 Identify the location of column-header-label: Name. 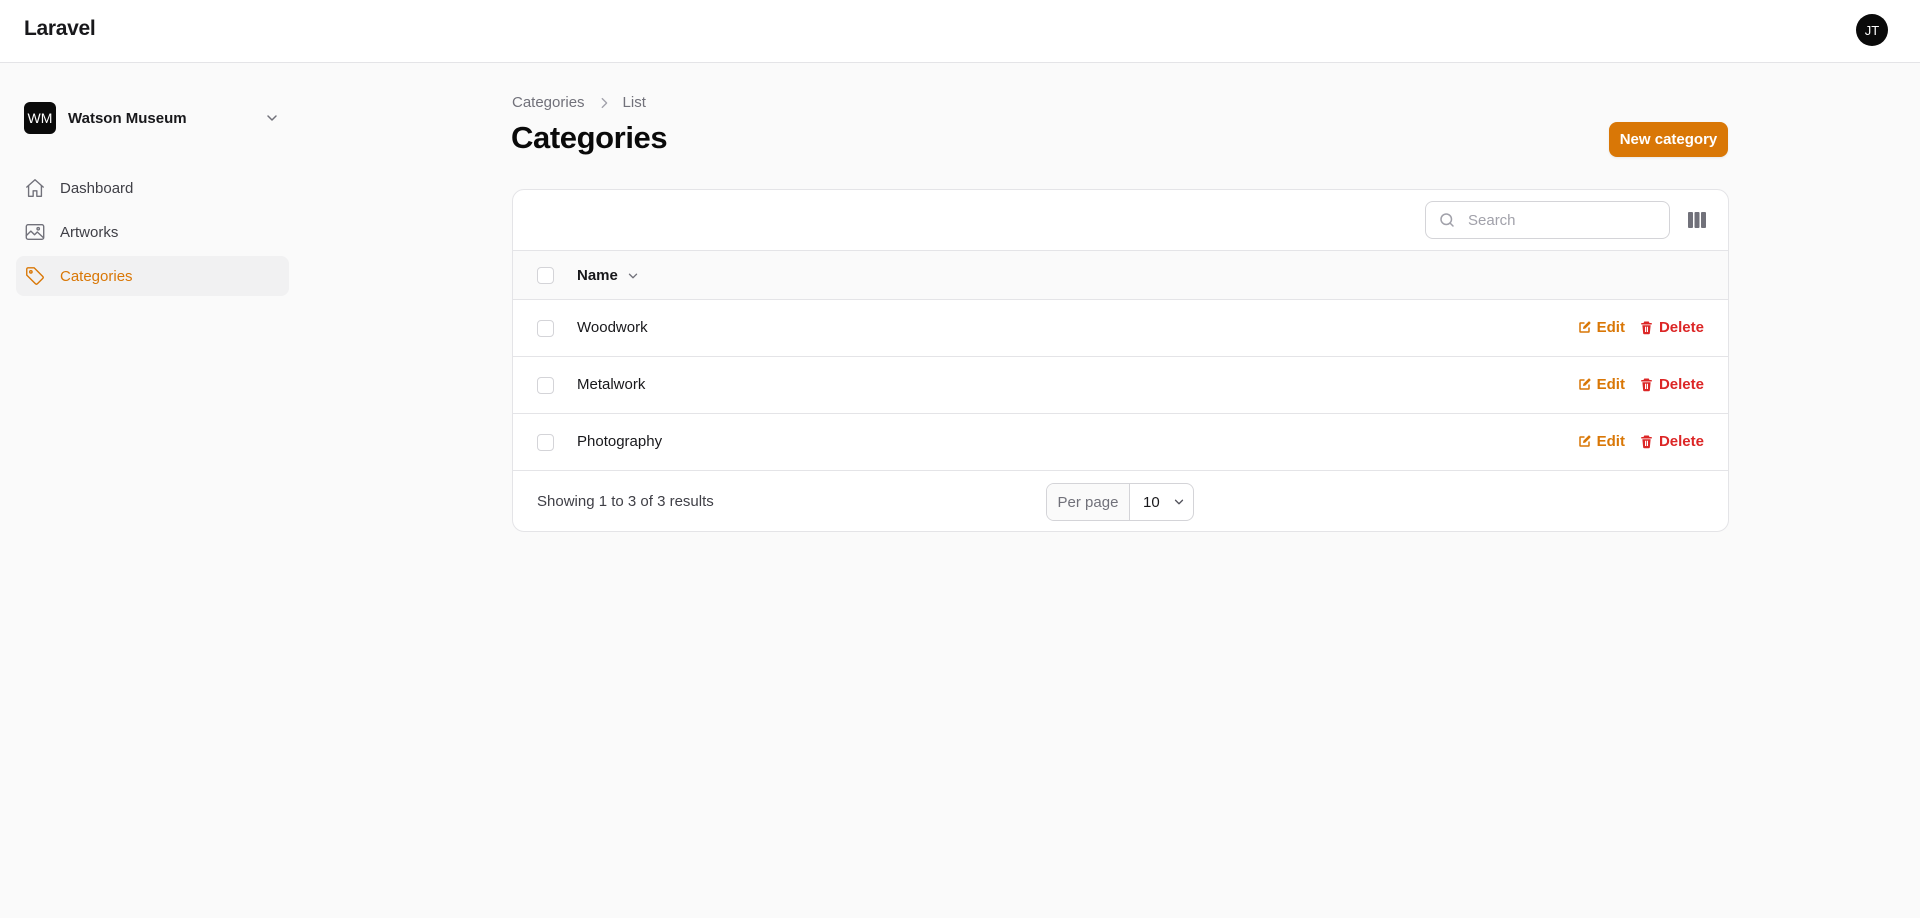
(597, 275).